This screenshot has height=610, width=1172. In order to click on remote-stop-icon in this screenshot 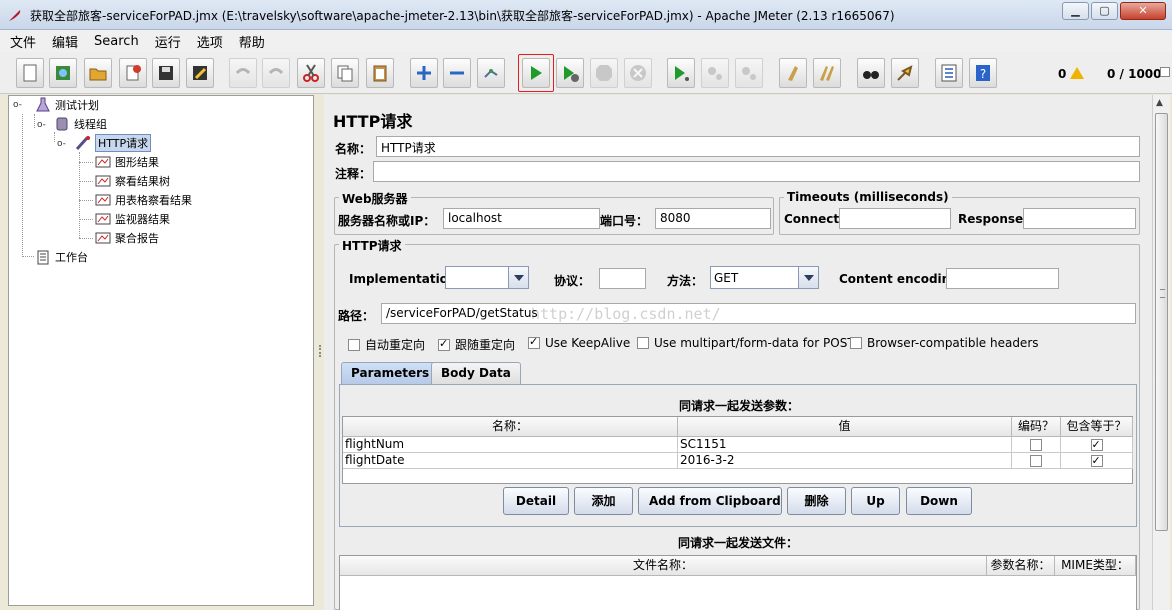, I will do `click(715, 73)`.